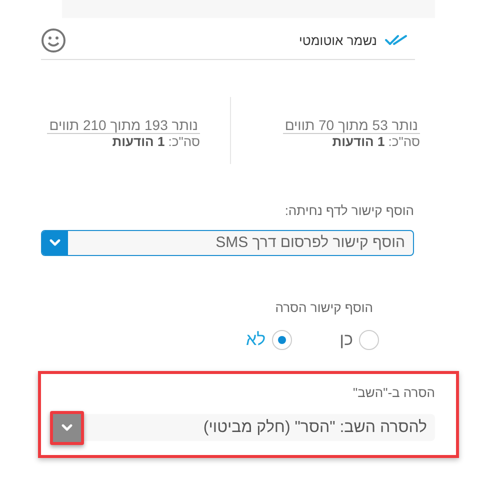 The height and width of the screenshot is (484, 483). I want to click on autosave-status: נשמר אוטומטי, so click(338, 40).